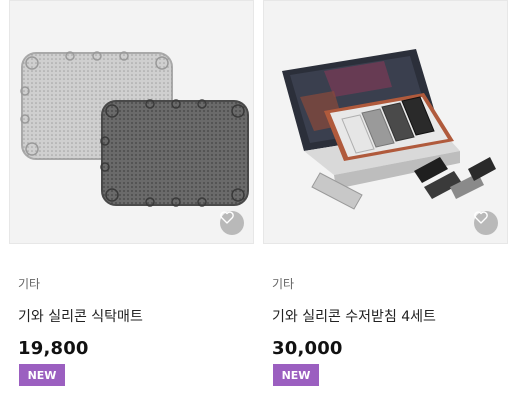 This screenshot has width=515, height=408. Describe the element at coordinates (307, 348) in the screenshot. I see `product-price: 30,000` at that location.